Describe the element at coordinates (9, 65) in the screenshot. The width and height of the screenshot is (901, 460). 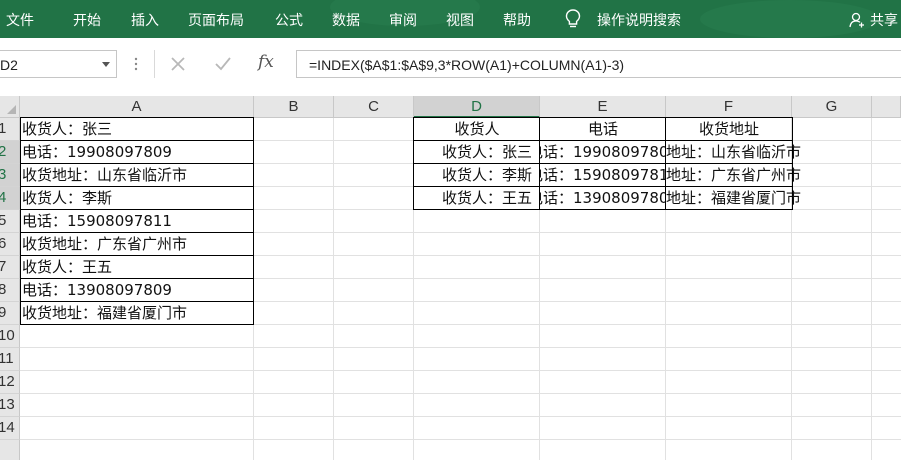
I see `name-box-value: D2` at that location.